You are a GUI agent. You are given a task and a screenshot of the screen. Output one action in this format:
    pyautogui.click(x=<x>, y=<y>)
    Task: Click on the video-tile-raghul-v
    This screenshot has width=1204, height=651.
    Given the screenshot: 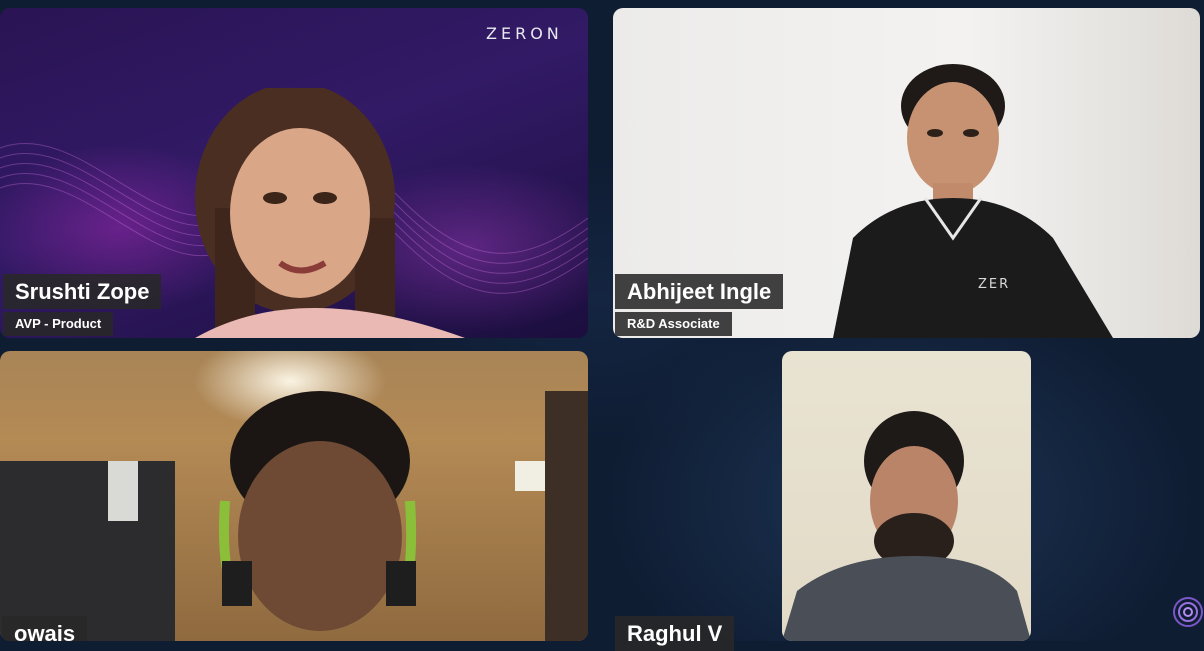 What is the action you would take?
    pyautogui.click(x=906, y=496)
    